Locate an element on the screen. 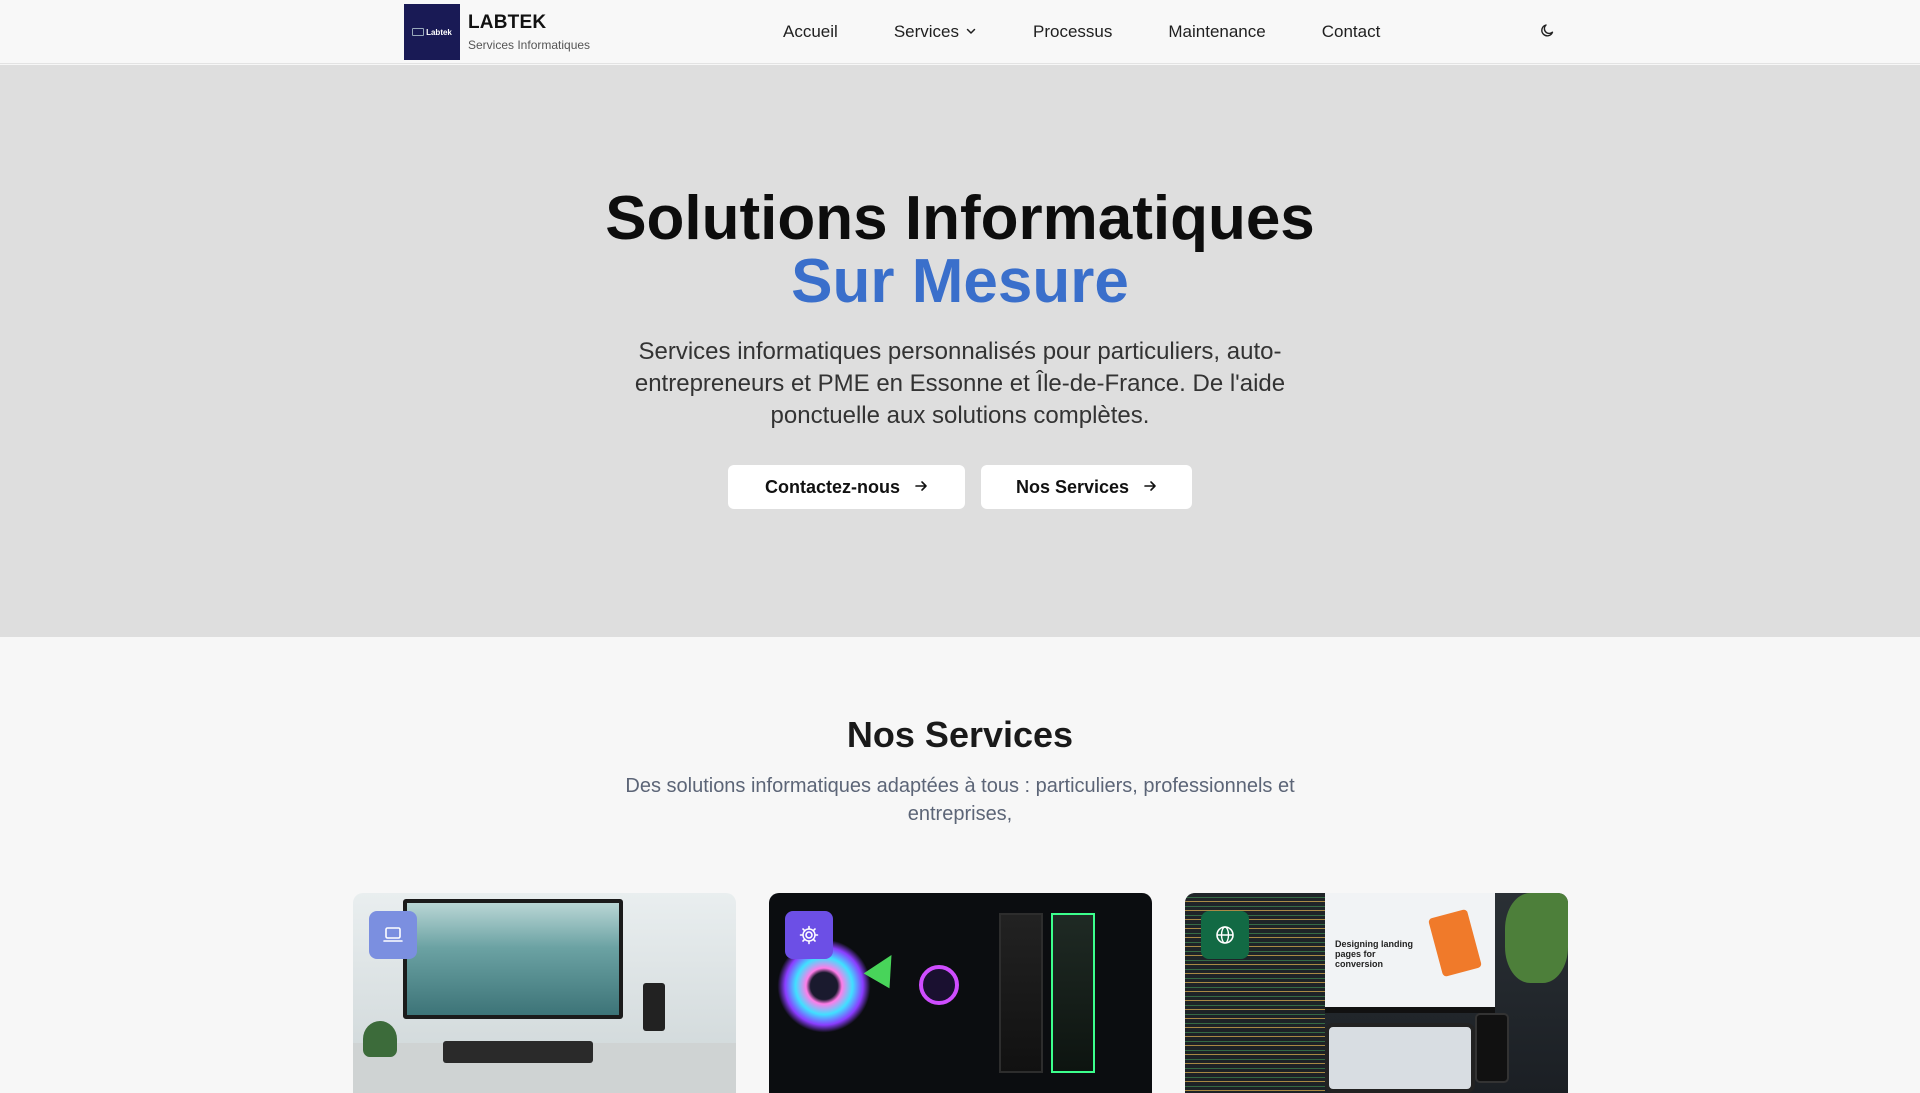  nav-item-label: Maintenance is located at coordinates (1217, 31).